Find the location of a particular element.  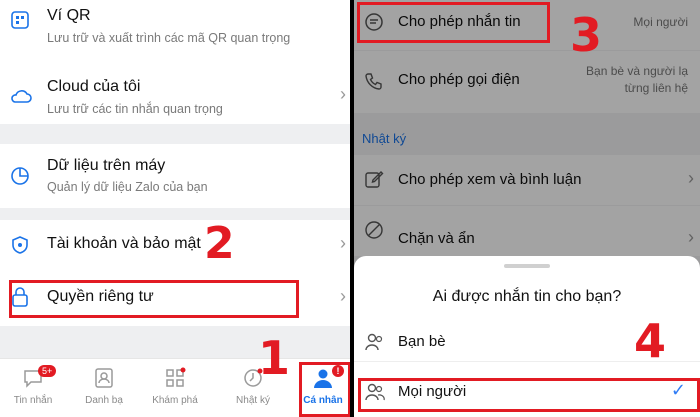

cloud-icon is located at coordinates (21, 97).